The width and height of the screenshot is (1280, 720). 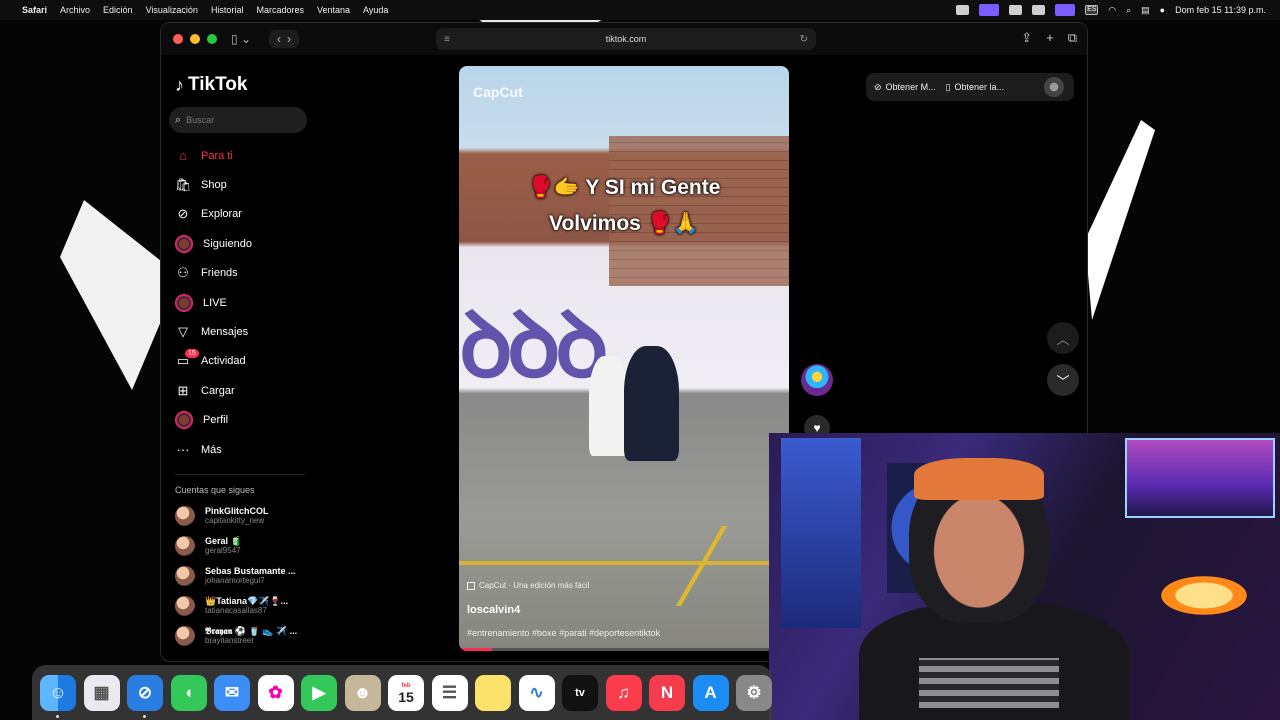 What do you see at coordinates (498, 92) in the screenshot?
I see `capcut-watermark: CapCut` at bounding box center [498, 92].